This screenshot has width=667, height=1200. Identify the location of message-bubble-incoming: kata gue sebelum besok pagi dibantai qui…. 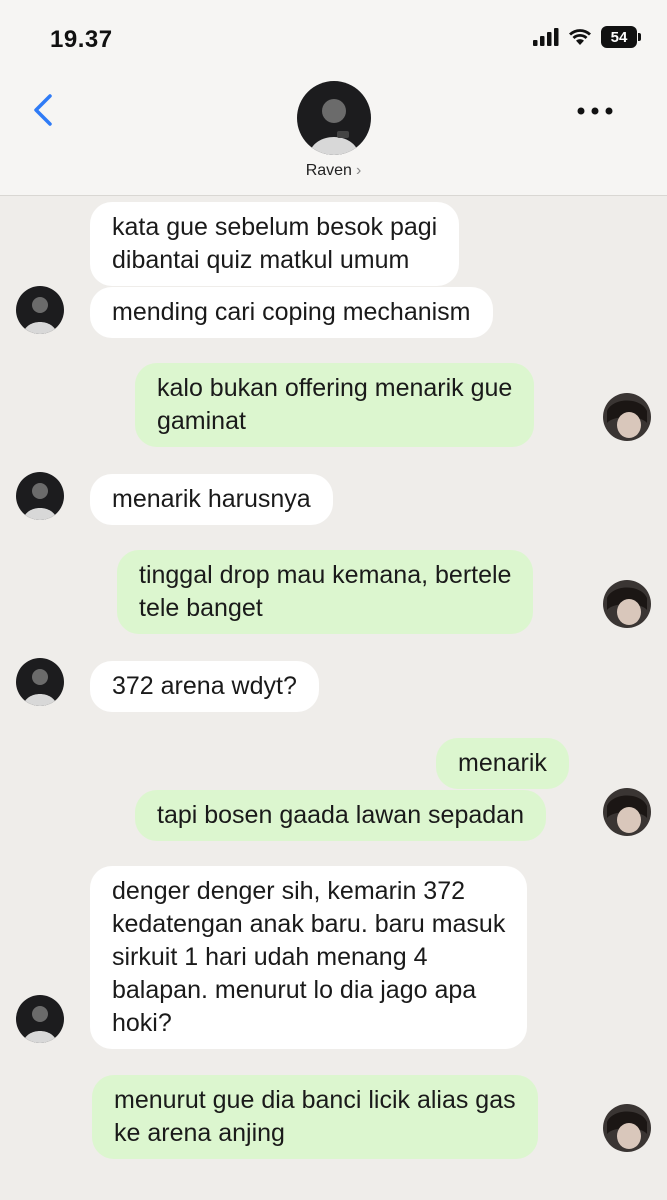
(275, 244).